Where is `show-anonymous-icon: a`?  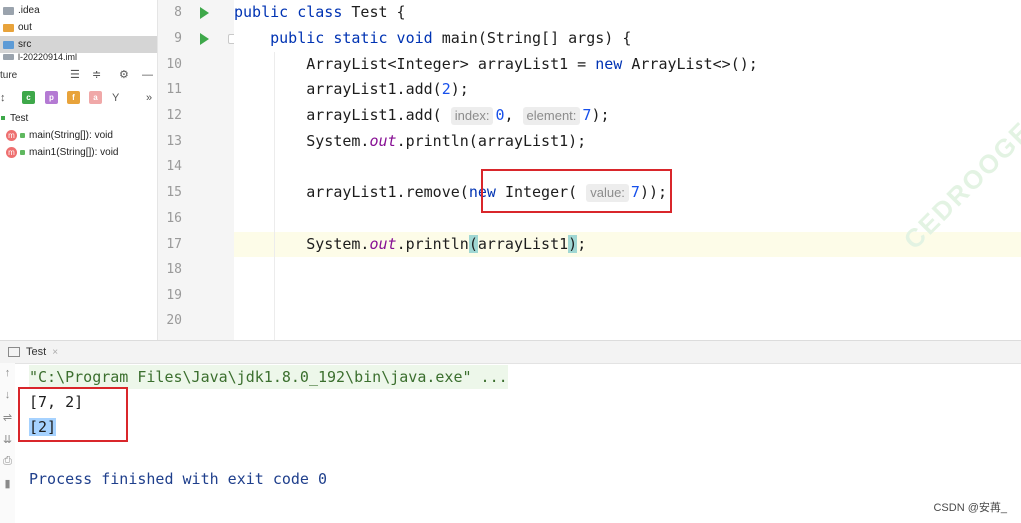 show-anonymous-icon: a is located at coordinates (95, 97).